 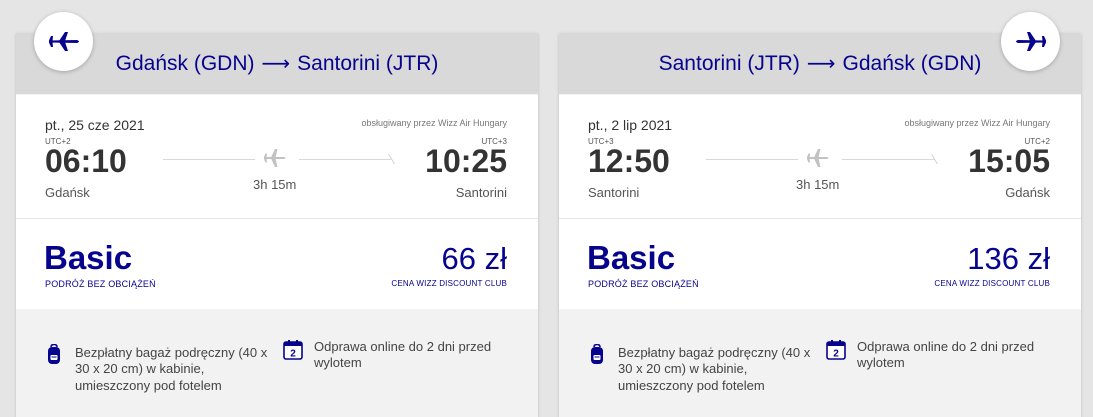 I want to click on departure-time: 12:50, so click(x=629, y=161).